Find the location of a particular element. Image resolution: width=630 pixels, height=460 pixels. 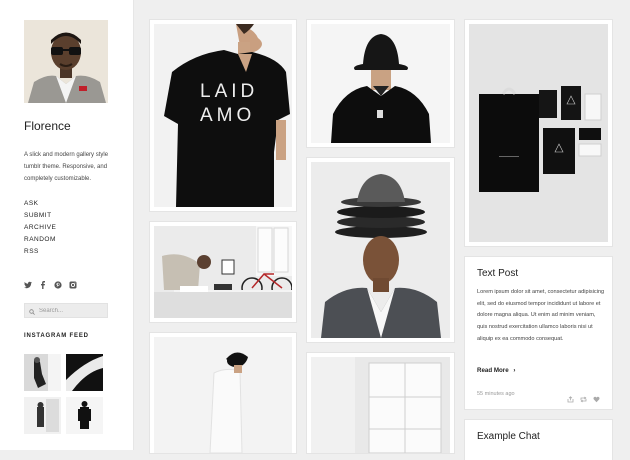

instagram-feed-title: INSTAGRAM FEED is located at coordinates (56, 336).